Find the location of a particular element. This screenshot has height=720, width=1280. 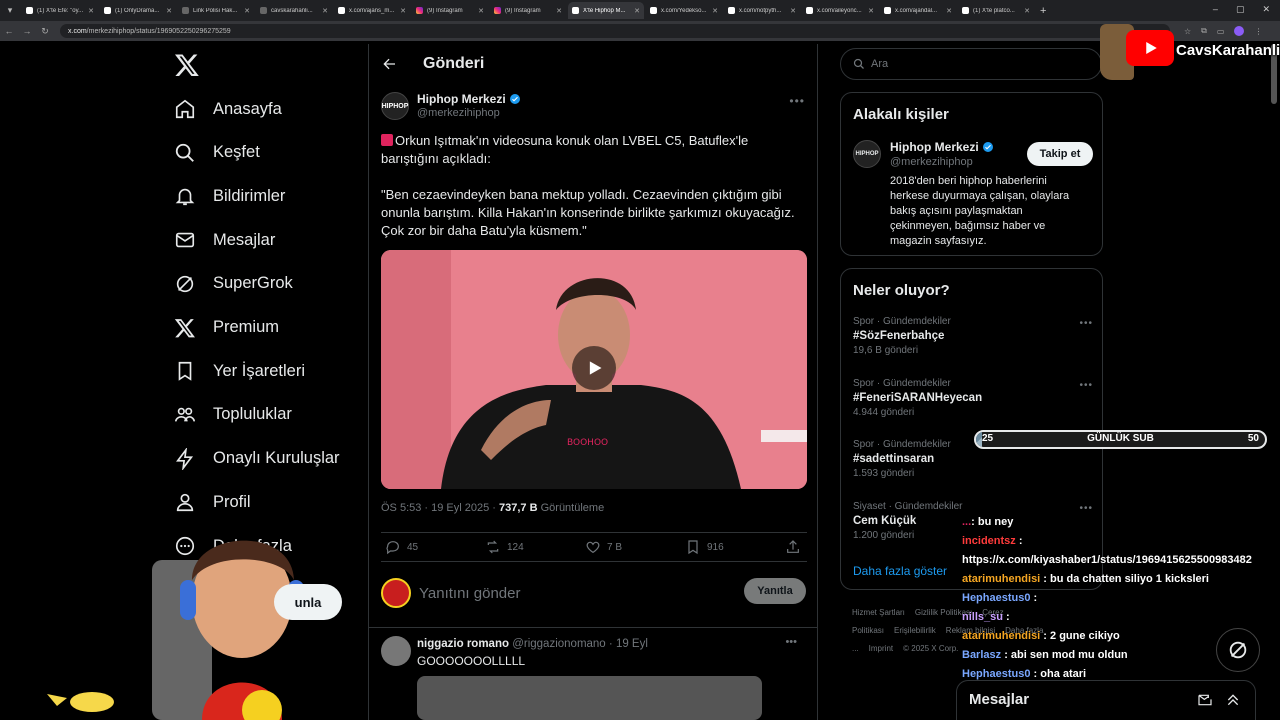

chat-username: atarimuhendisi is located at coordinates (1001, 579).